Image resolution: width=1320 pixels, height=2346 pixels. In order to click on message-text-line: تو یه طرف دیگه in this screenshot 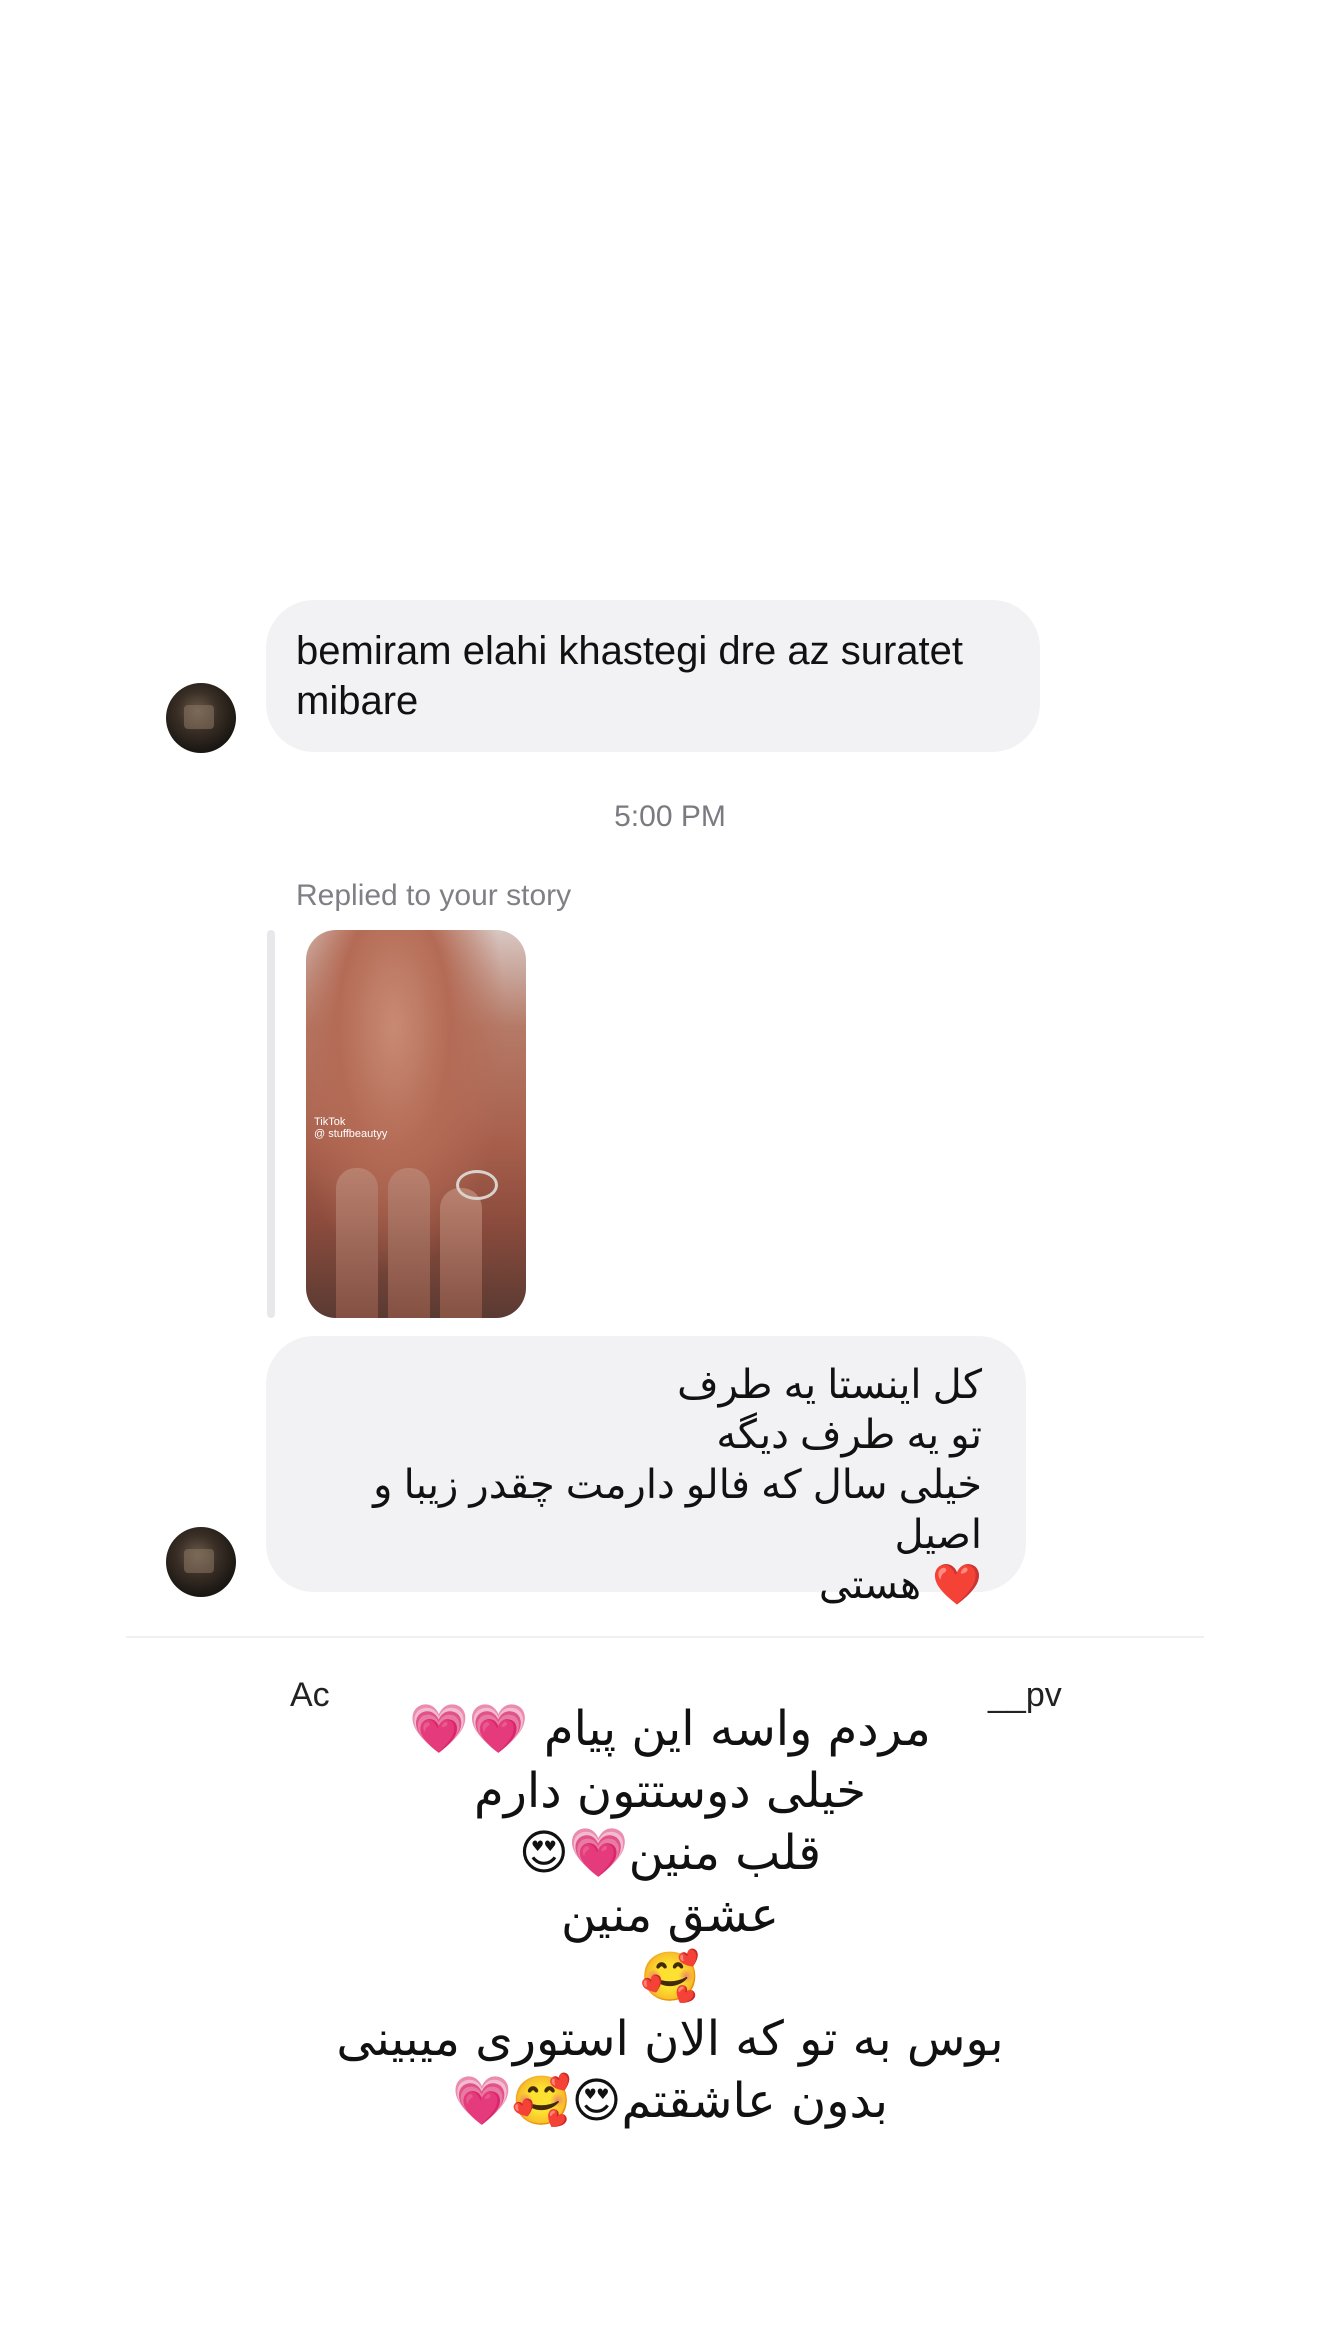, I will do `click(849, 1435)`.